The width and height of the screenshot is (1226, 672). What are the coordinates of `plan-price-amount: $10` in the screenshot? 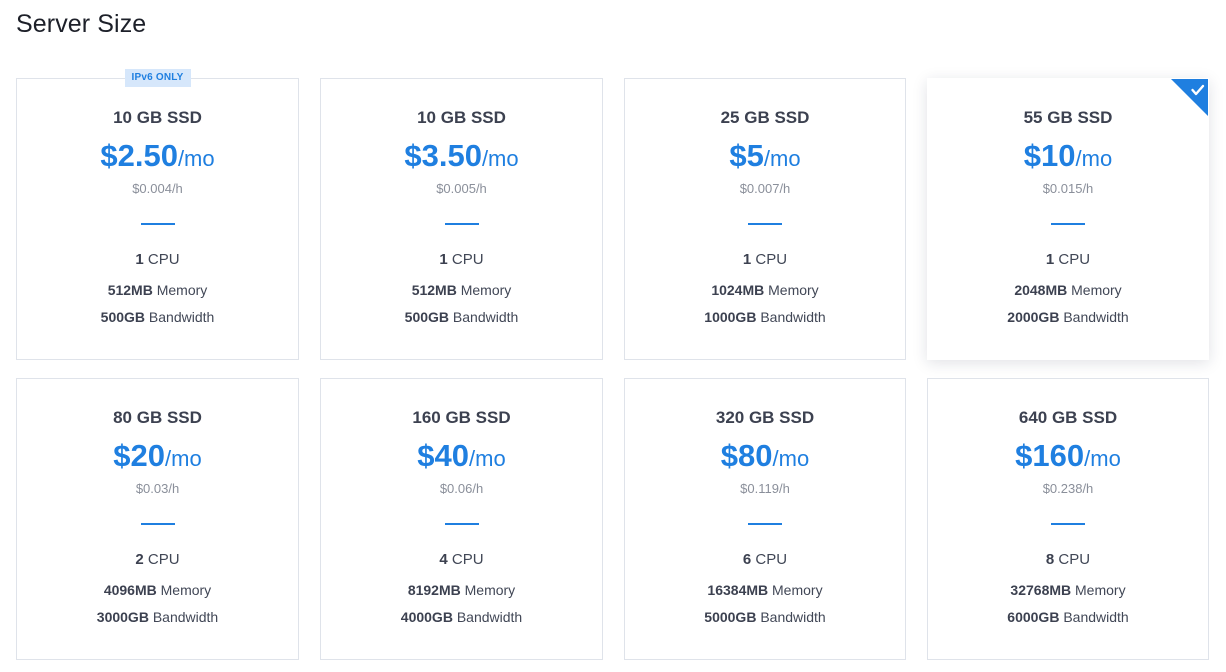 It's located at (1049, 155).